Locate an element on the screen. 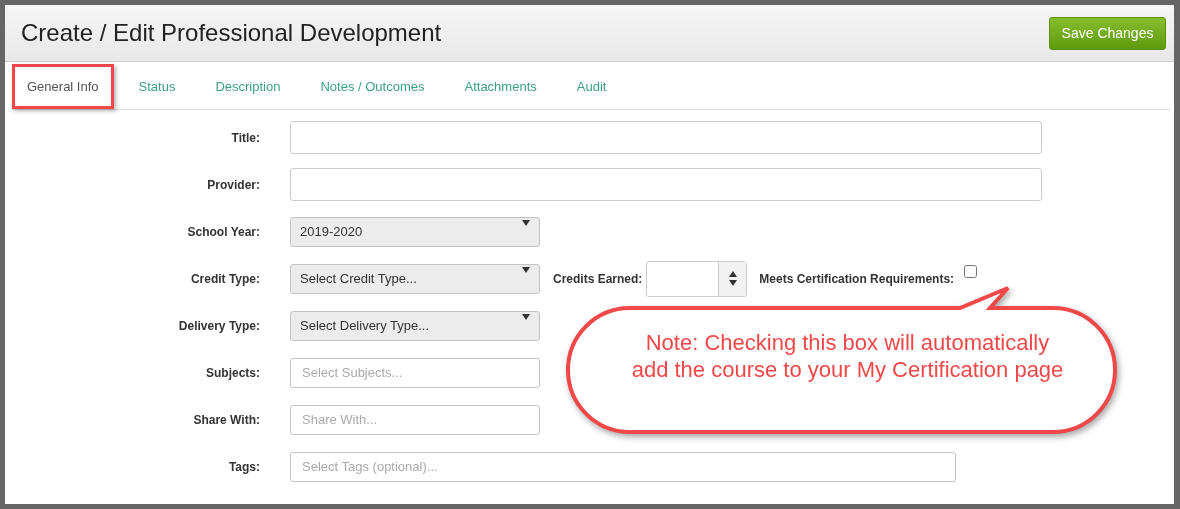 The image size is (1180, 509). field-label: Credit Type: is located at coordinates (224, 279).